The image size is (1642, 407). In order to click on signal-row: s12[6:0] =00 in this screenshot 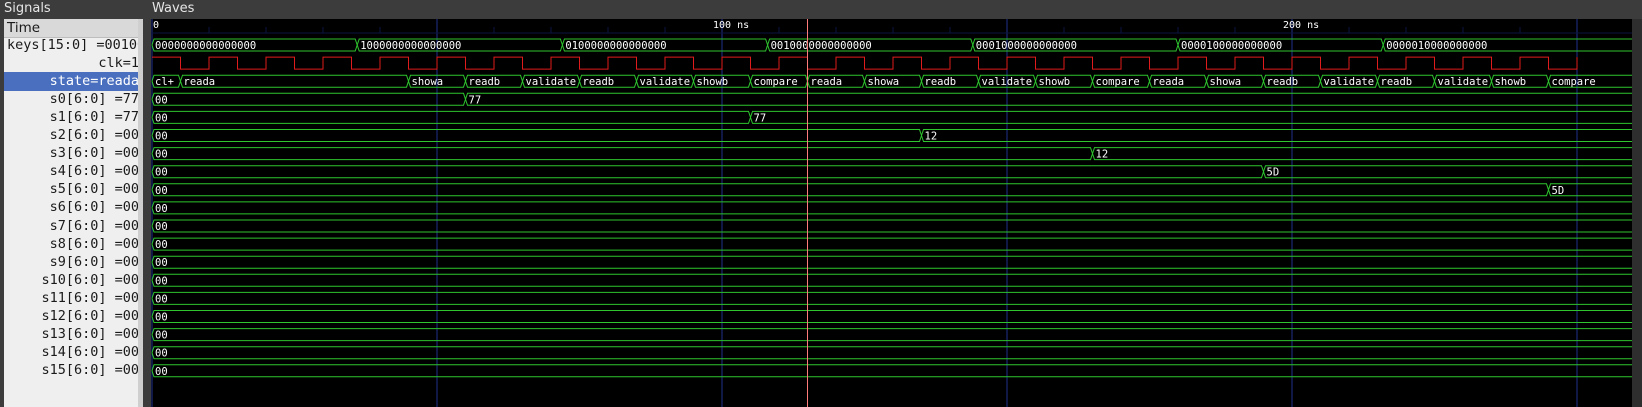, I will do `click(73, 316)`.